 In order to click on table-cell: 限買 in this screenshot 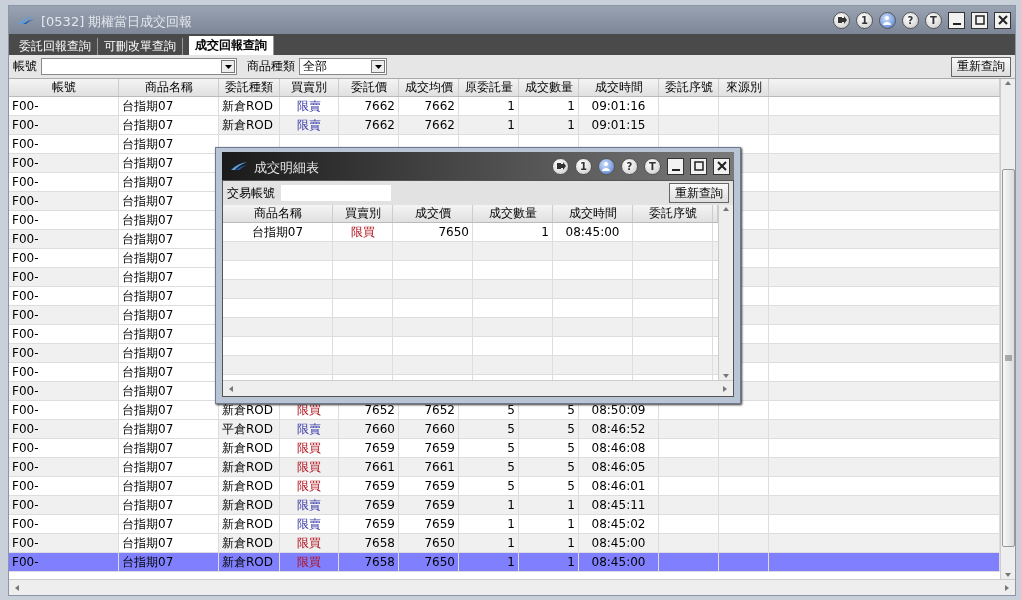, I will do `click(309, 562)`.